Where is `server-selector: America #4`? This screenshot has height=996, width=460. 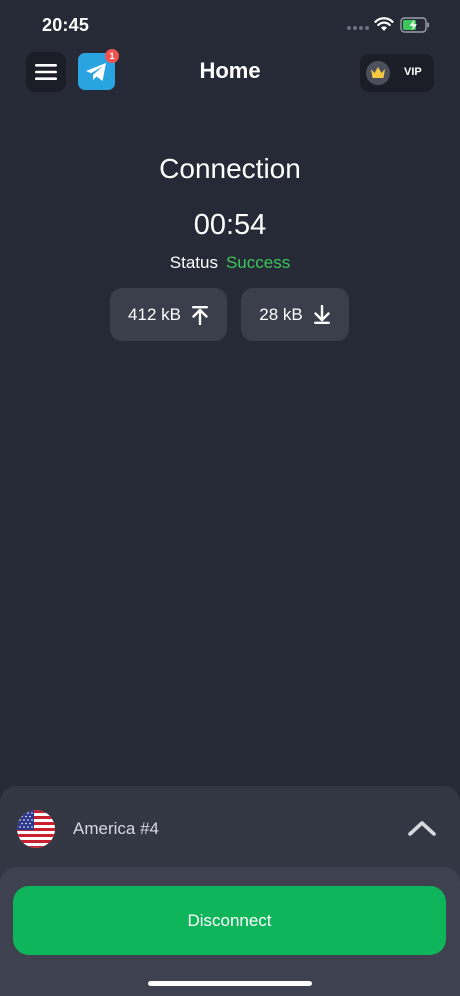 server-selector: America #4 is located at coordinates (230, 827).